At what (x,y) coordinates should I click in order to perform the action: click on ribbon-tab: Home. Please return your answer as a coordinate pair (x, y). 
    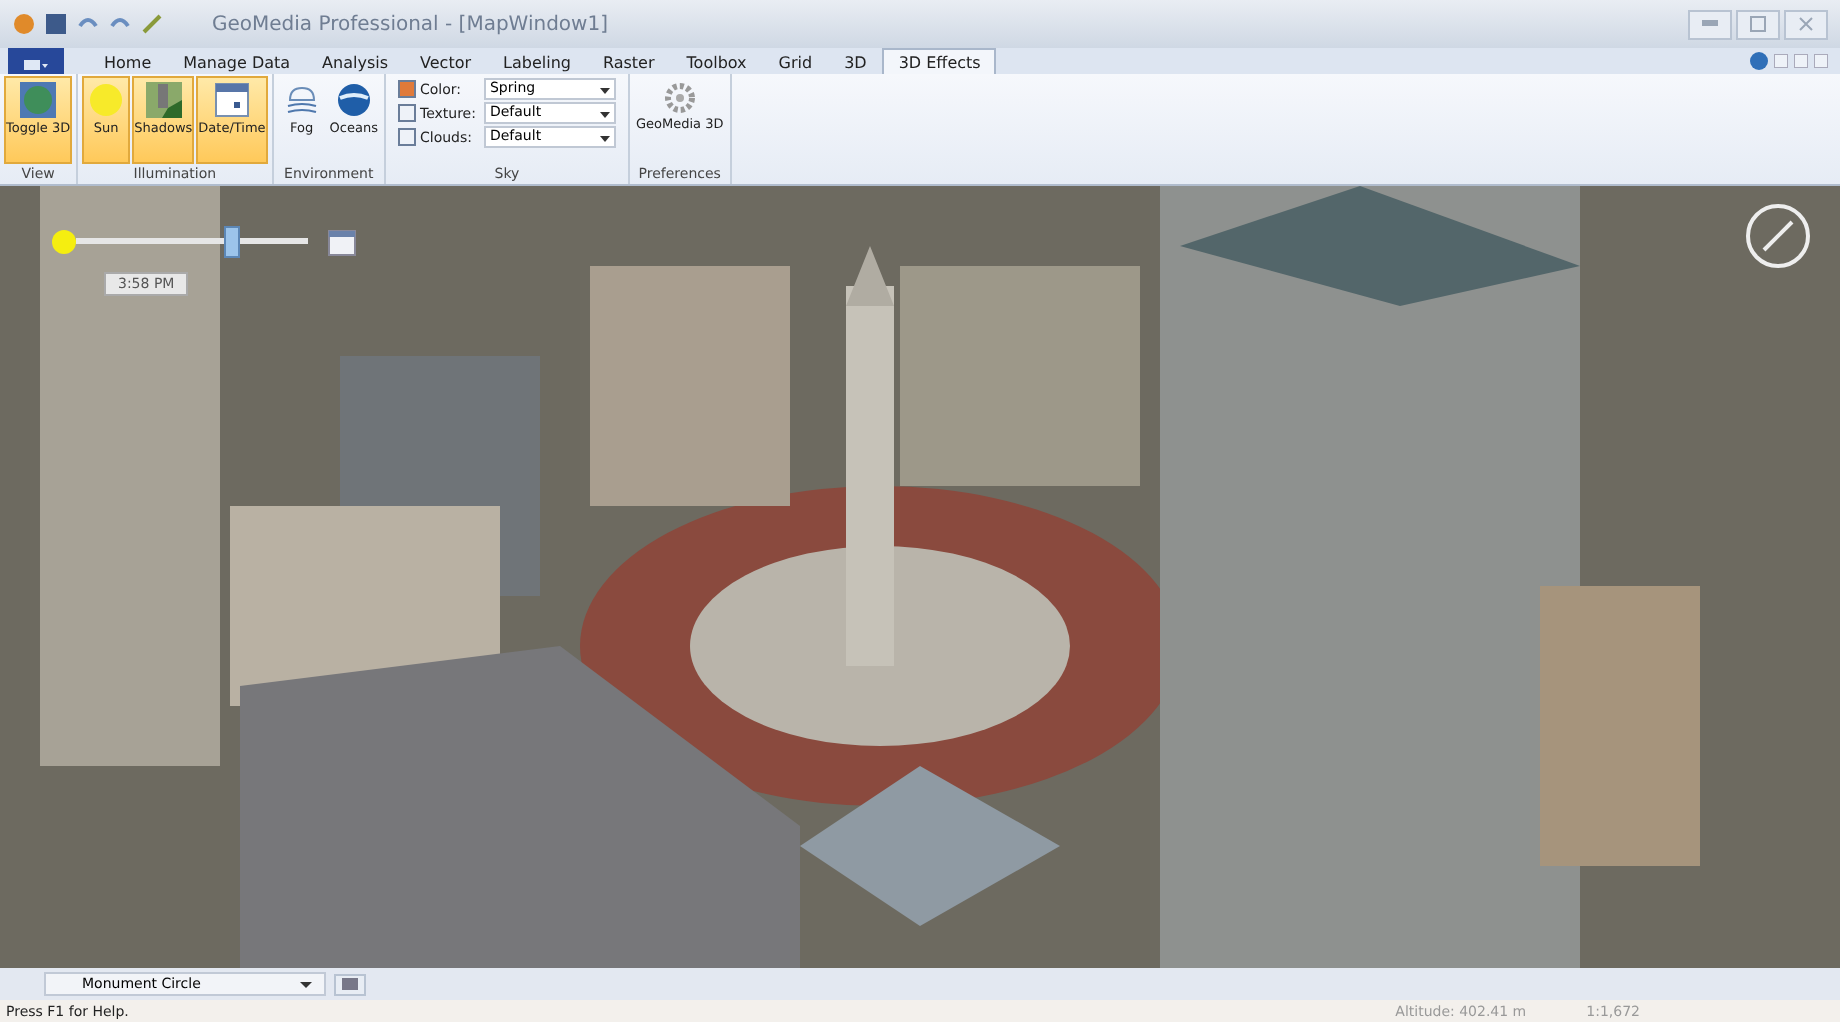
    Looking at the image, I should click on (128, 61).